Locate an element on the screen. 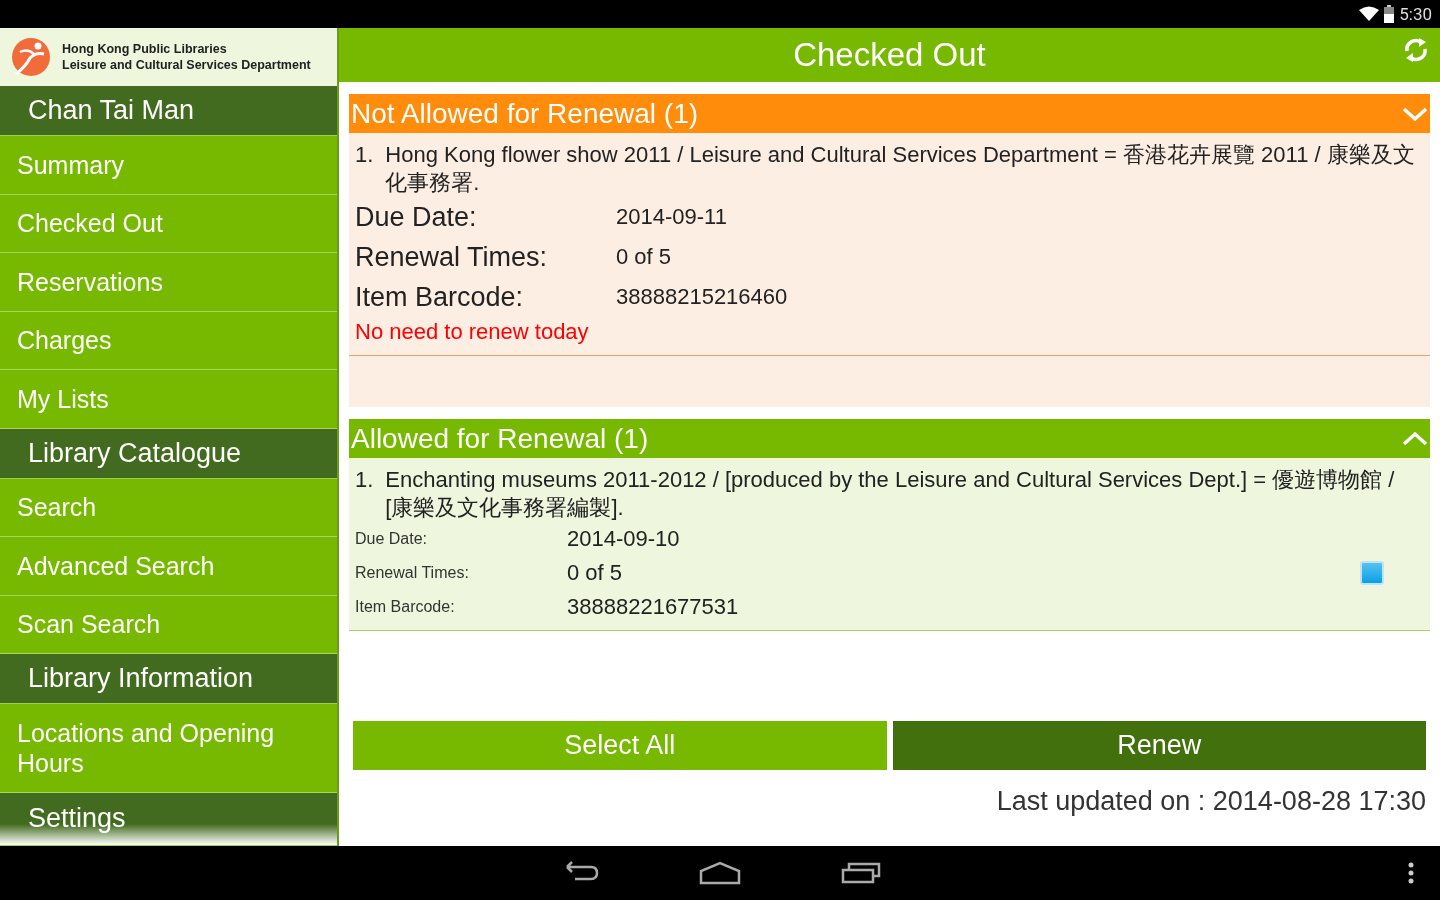 The width and height of the screenshot is (1440, 900). sidebar-item: Advanced Search is located at coordinates (168, 566).